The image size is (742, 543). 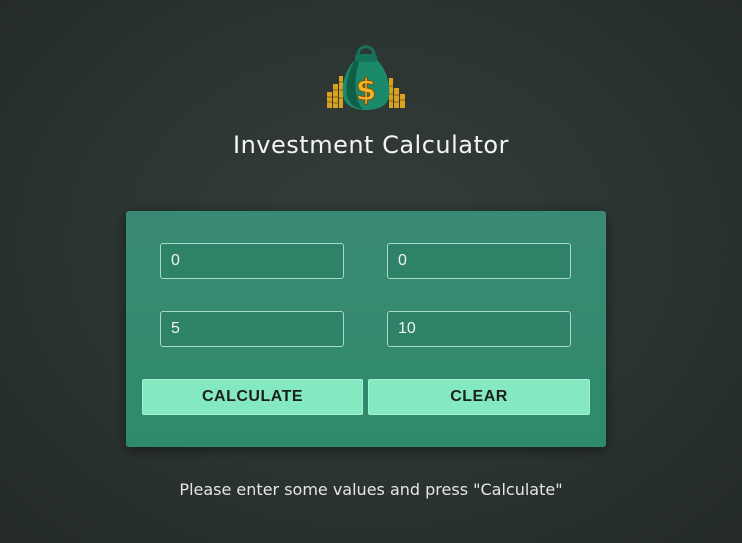 I want to click on page-title: Investment Calculator, so click(x=371, y=145).